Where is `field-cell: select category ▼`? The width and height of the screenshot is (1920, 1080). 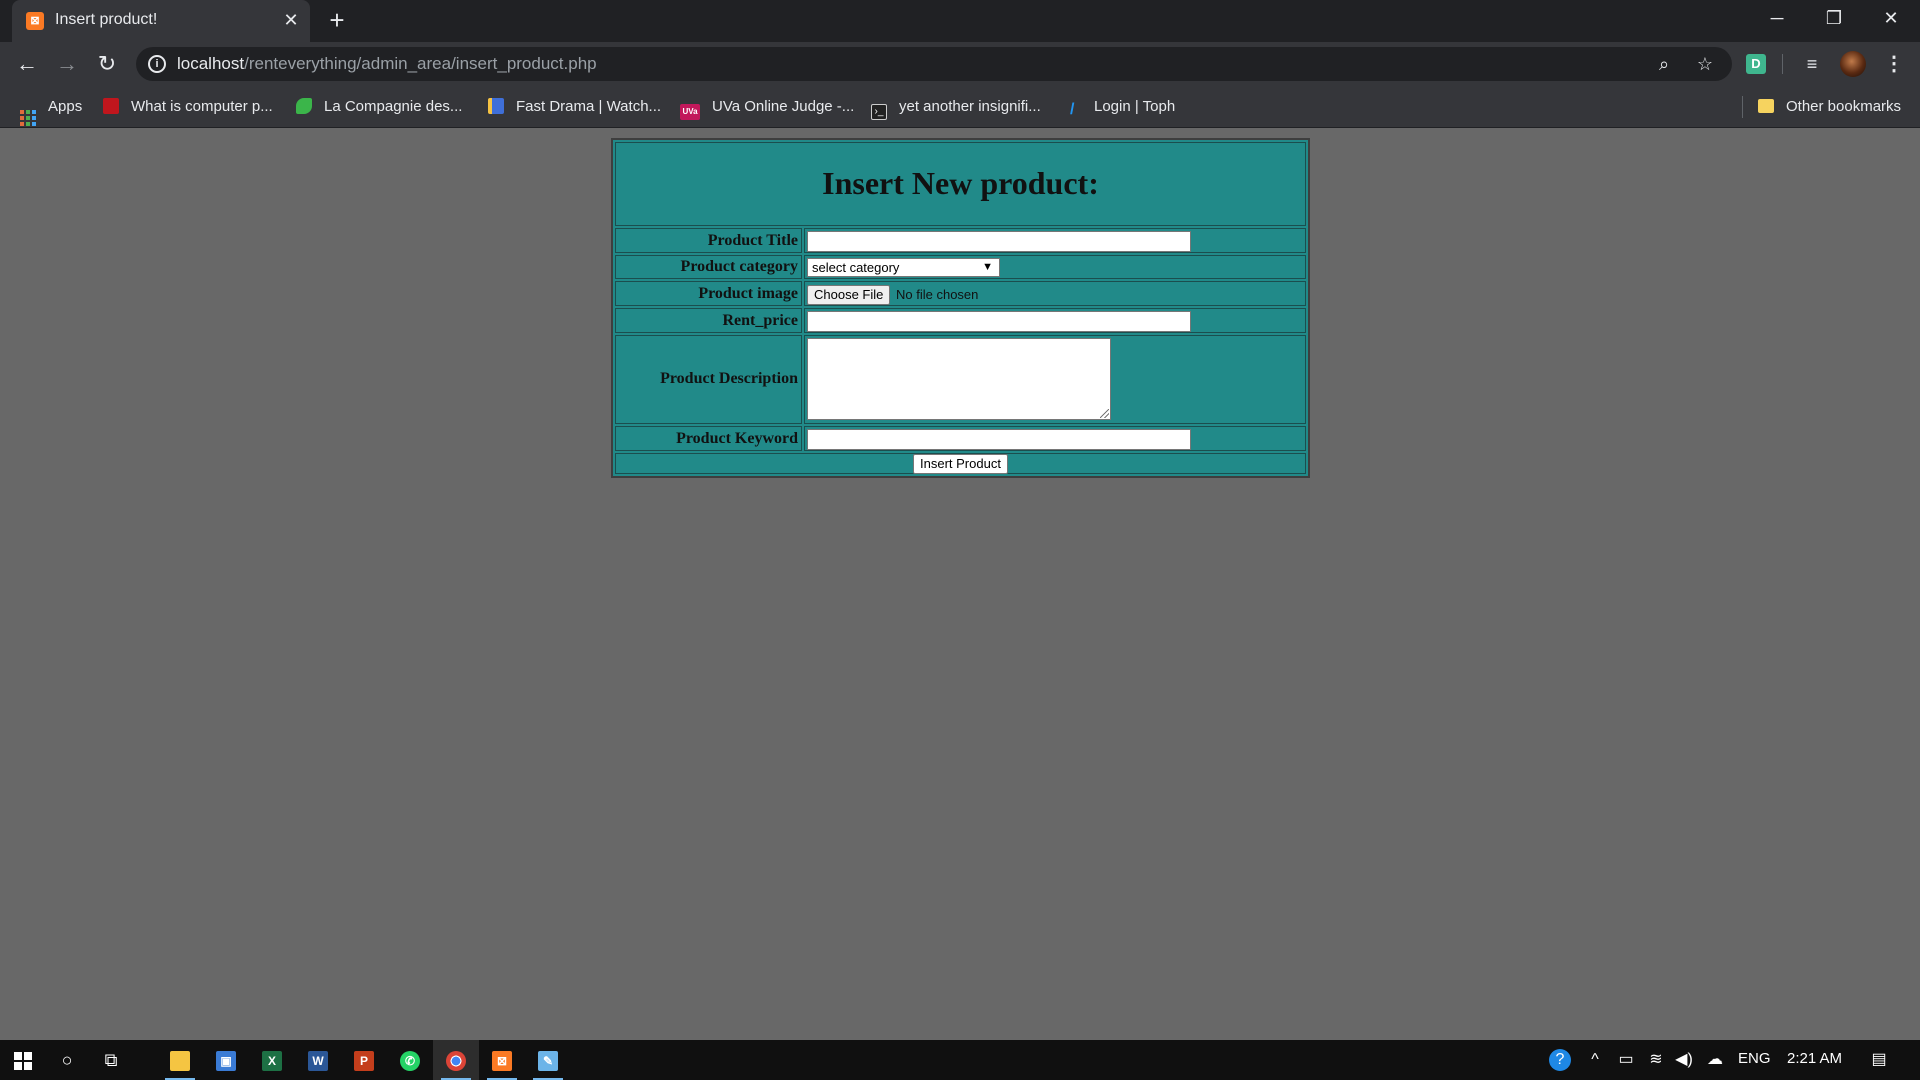
field-cell: select category ▼ is located at coordinates (1055, 267).